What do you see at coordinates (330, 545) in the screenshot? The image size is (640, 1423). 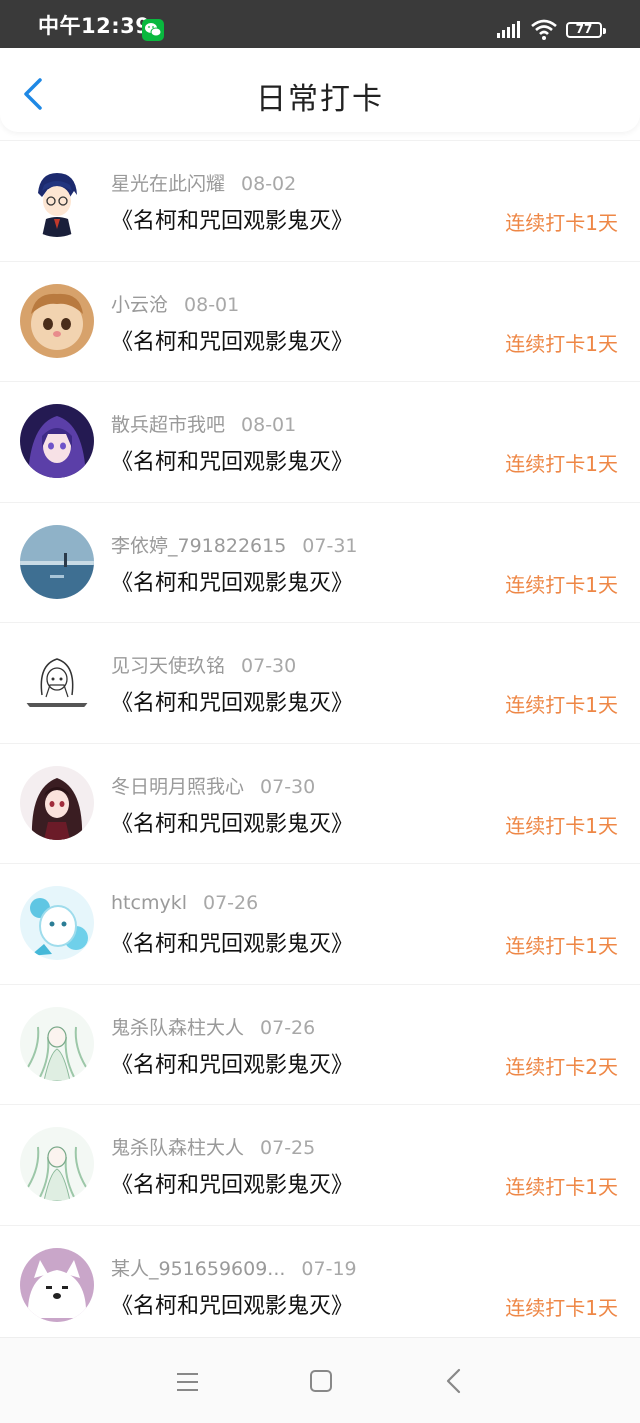 I see `checkin-date: 07-31` at bounding box center [330, 545].